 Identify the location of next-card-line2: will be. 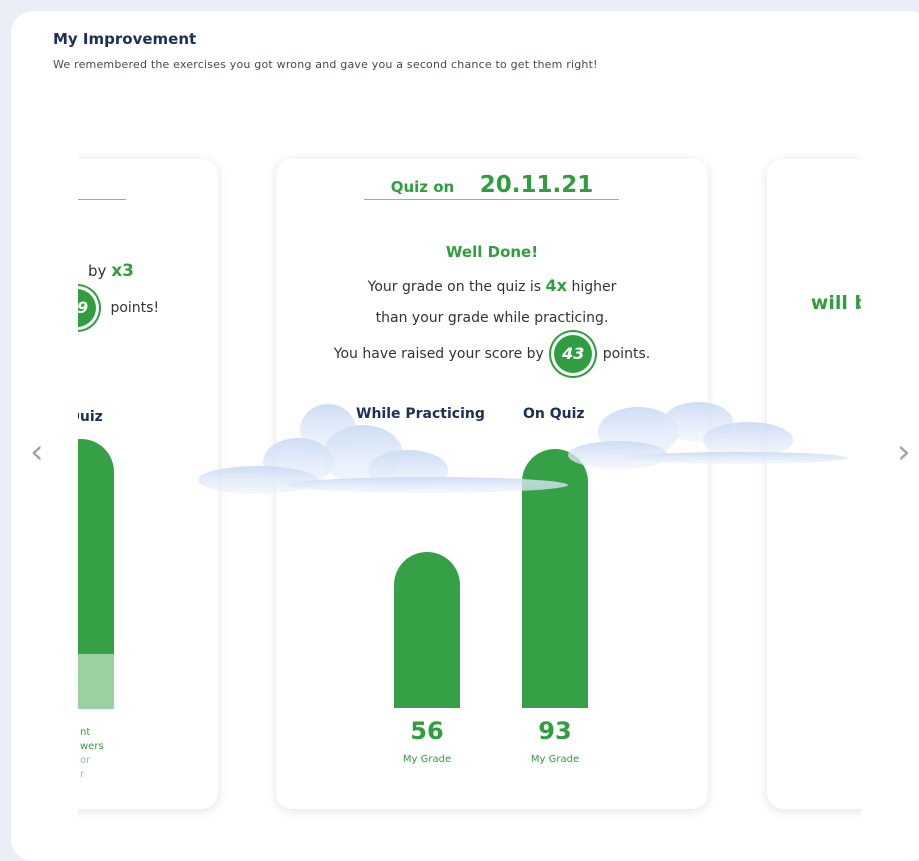
(835, 303).